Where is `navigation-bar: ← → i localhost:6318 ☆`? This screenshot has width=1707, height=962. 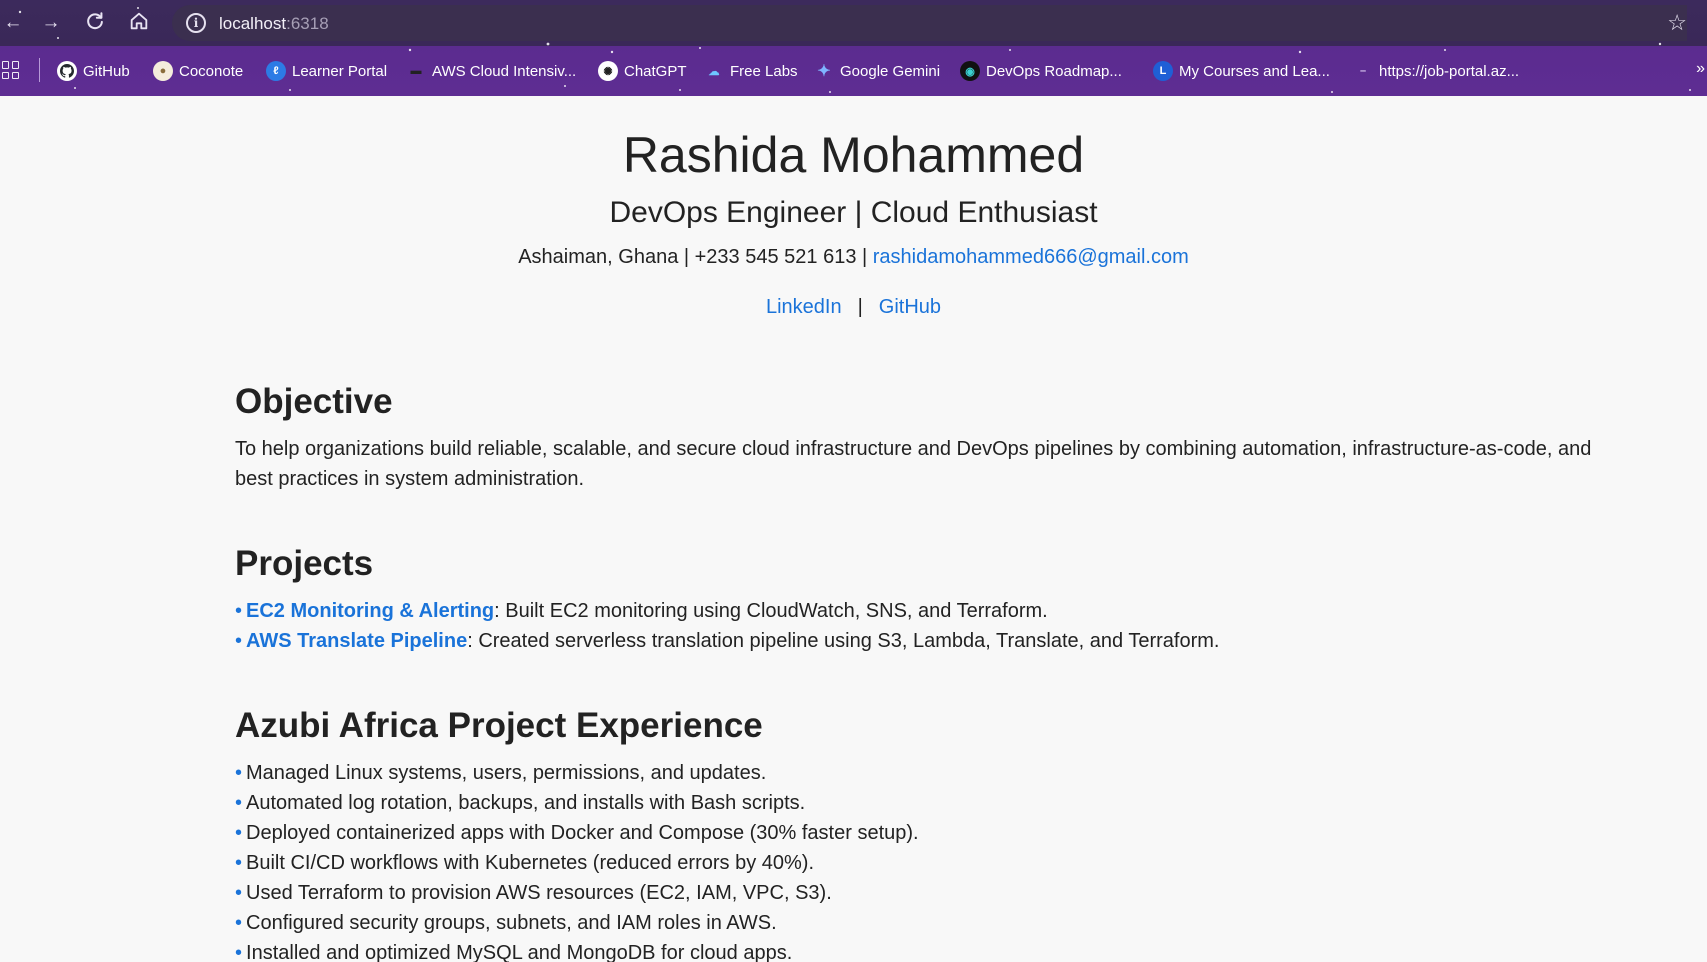 navigation-bar: ← → i localhost:6318 ☆ is located at coordinates (853, 23).